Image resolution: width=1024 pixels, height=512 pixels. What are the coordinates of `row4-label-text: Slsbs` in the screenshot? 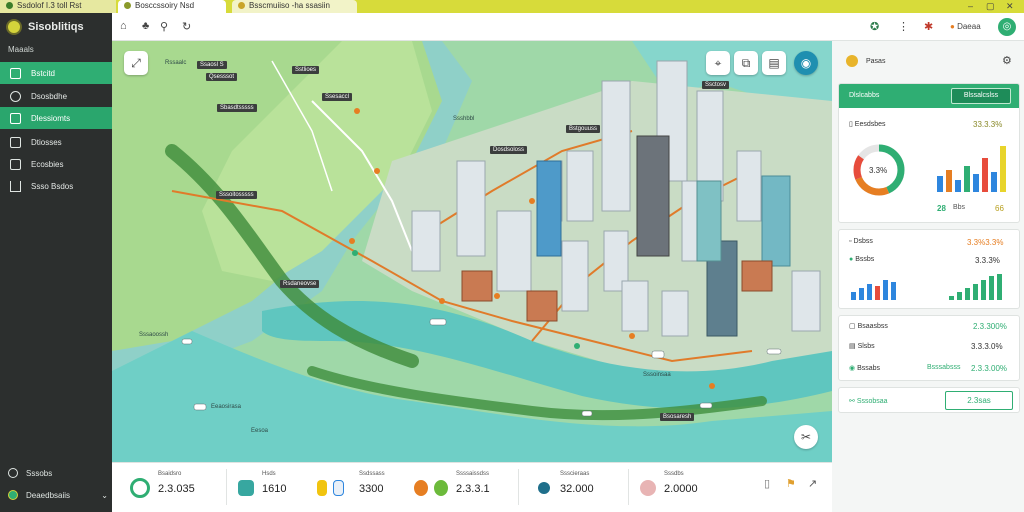 It's located at (866, 346).